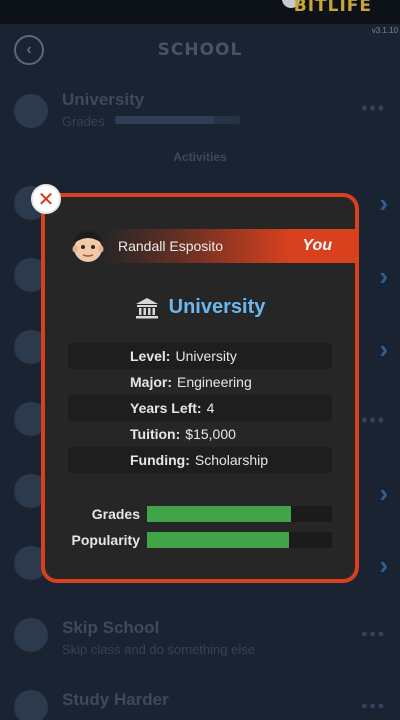 The height and width of the screenshot is (720, 400). I want to click on info-row-tuition: Tuition: $15,000, so click(200, 434).